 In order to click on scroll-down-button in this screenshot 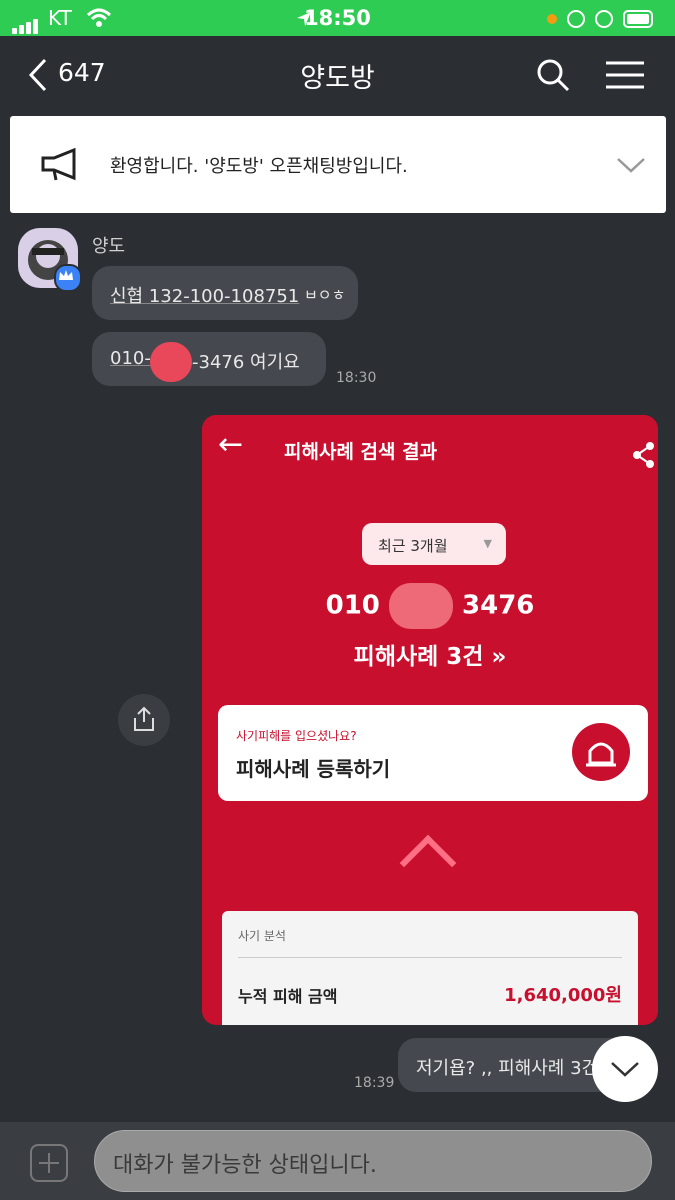, I will do `click(625, 1069)`.